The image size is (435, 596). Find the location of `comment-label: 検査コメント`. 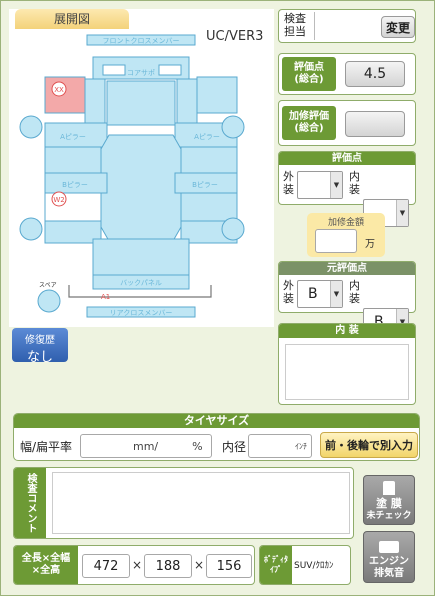

comment-label: 検査コメント is located at coordinates (30, 503).